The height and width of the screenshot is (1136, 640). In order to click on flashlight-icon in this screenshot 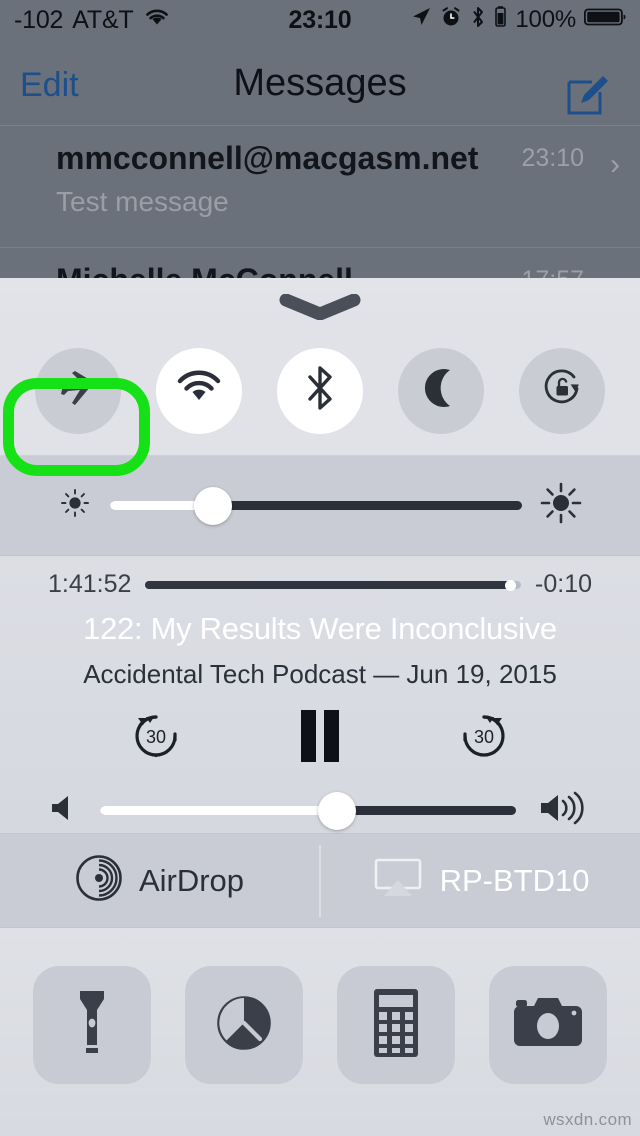, I will do `click(92, 1025)`.